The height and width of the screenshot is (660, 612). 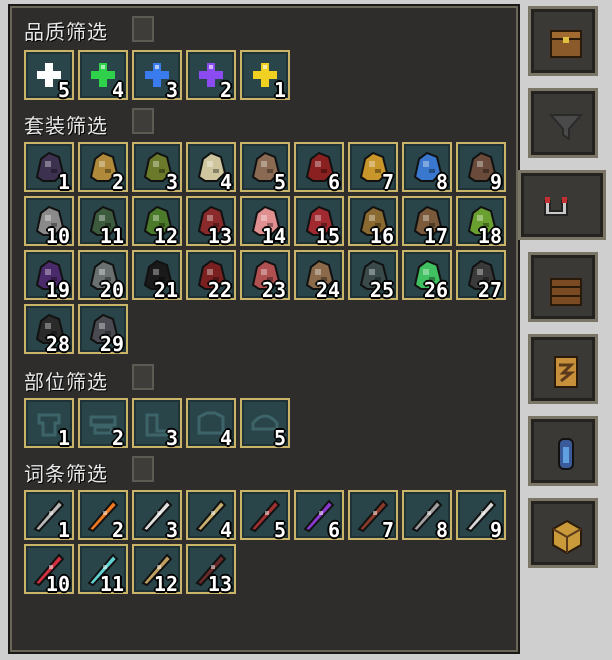 I want to click on affix-slot-3: 3, so click(x=157, y=516).